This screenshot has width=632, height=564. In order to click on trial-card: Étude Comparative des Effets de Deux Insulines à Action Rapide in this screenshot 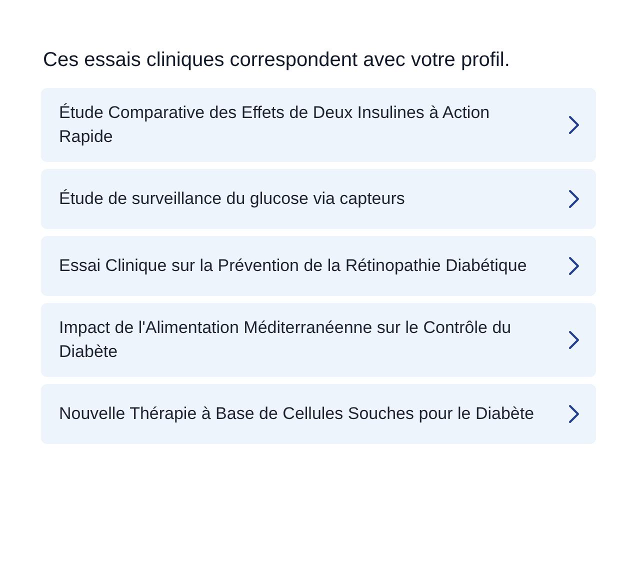, I will do `click(318, 125)`.